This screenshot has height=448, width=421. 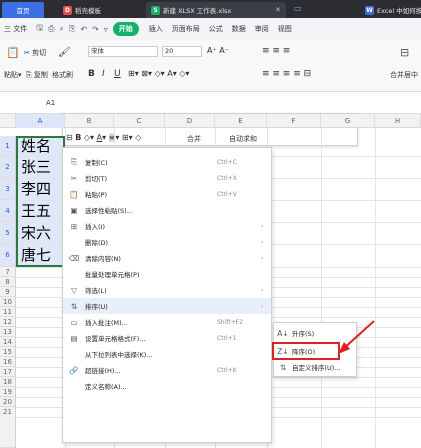 I want to click on redo-icon: ↷, so click(x=95, y=29).